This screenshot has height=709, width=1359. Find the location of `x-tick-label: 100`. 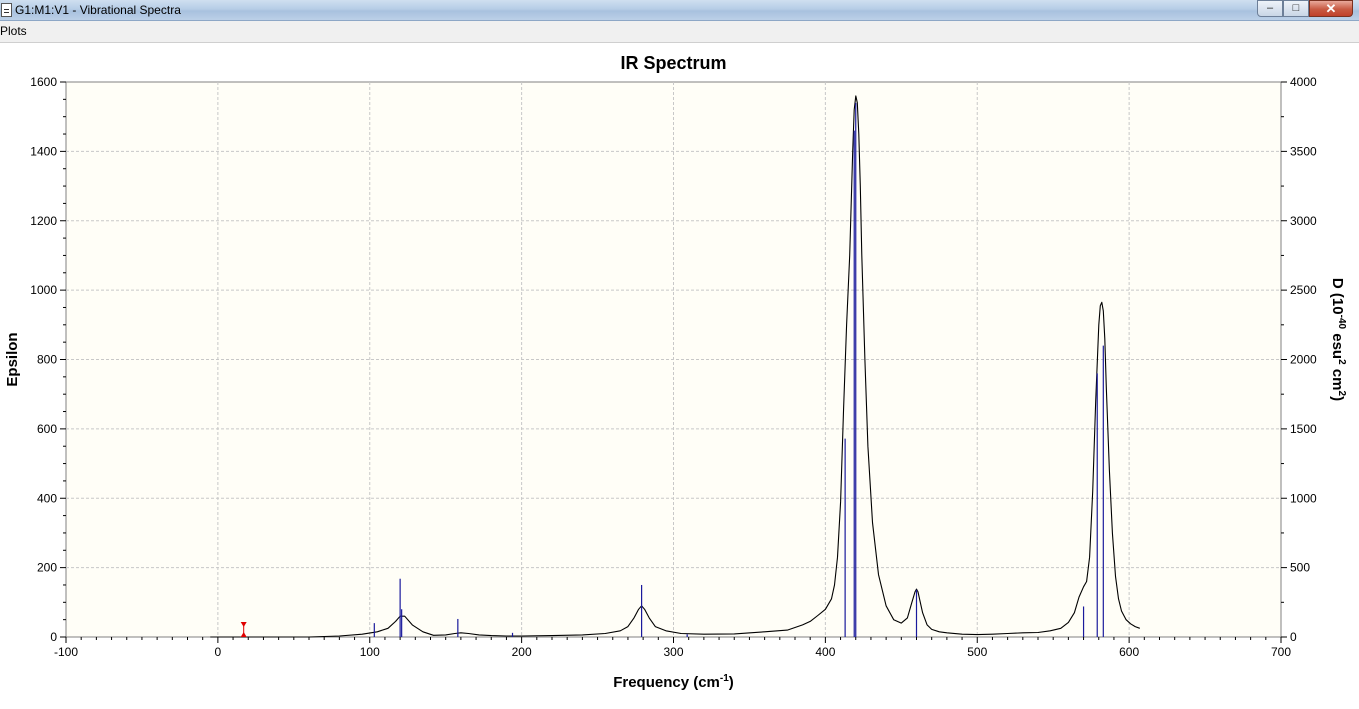

x-tick-label: 100 is located at coordinates (370, 652).